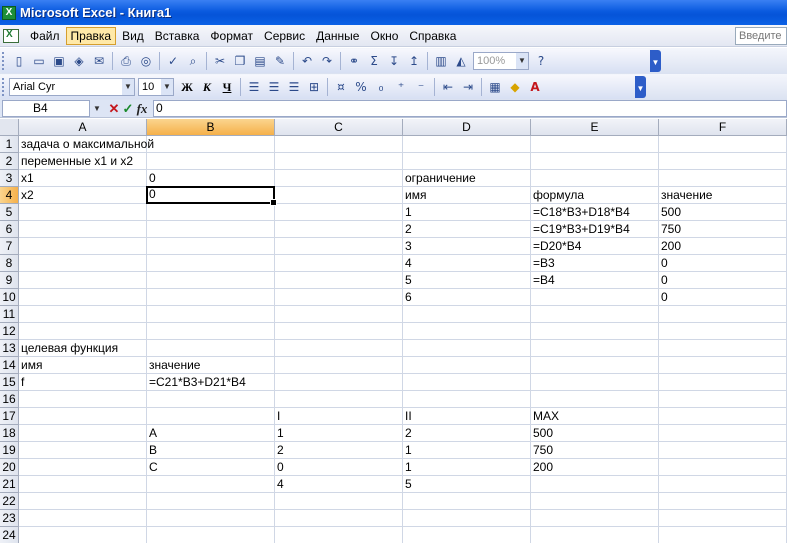 This screenshot has width=787, height=543. Describe the element at coordinates (468, 87) in the screenshot. I see `increase-indent-icon: ⇥` at that location.